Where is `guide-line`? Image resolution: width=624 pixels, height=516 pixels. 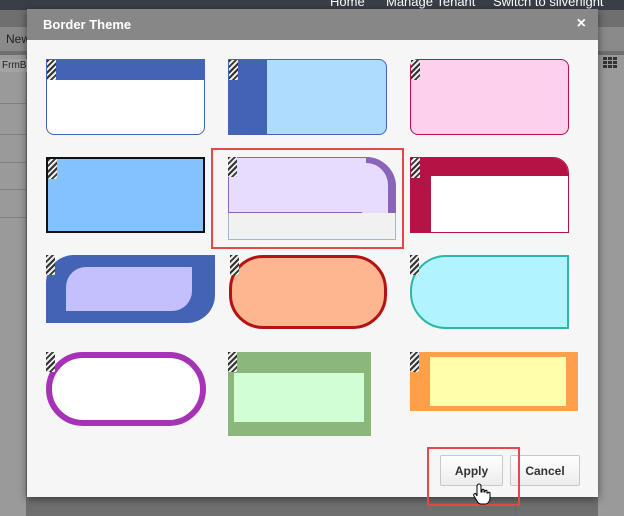
guide-line is located at coordinates (515, 506).